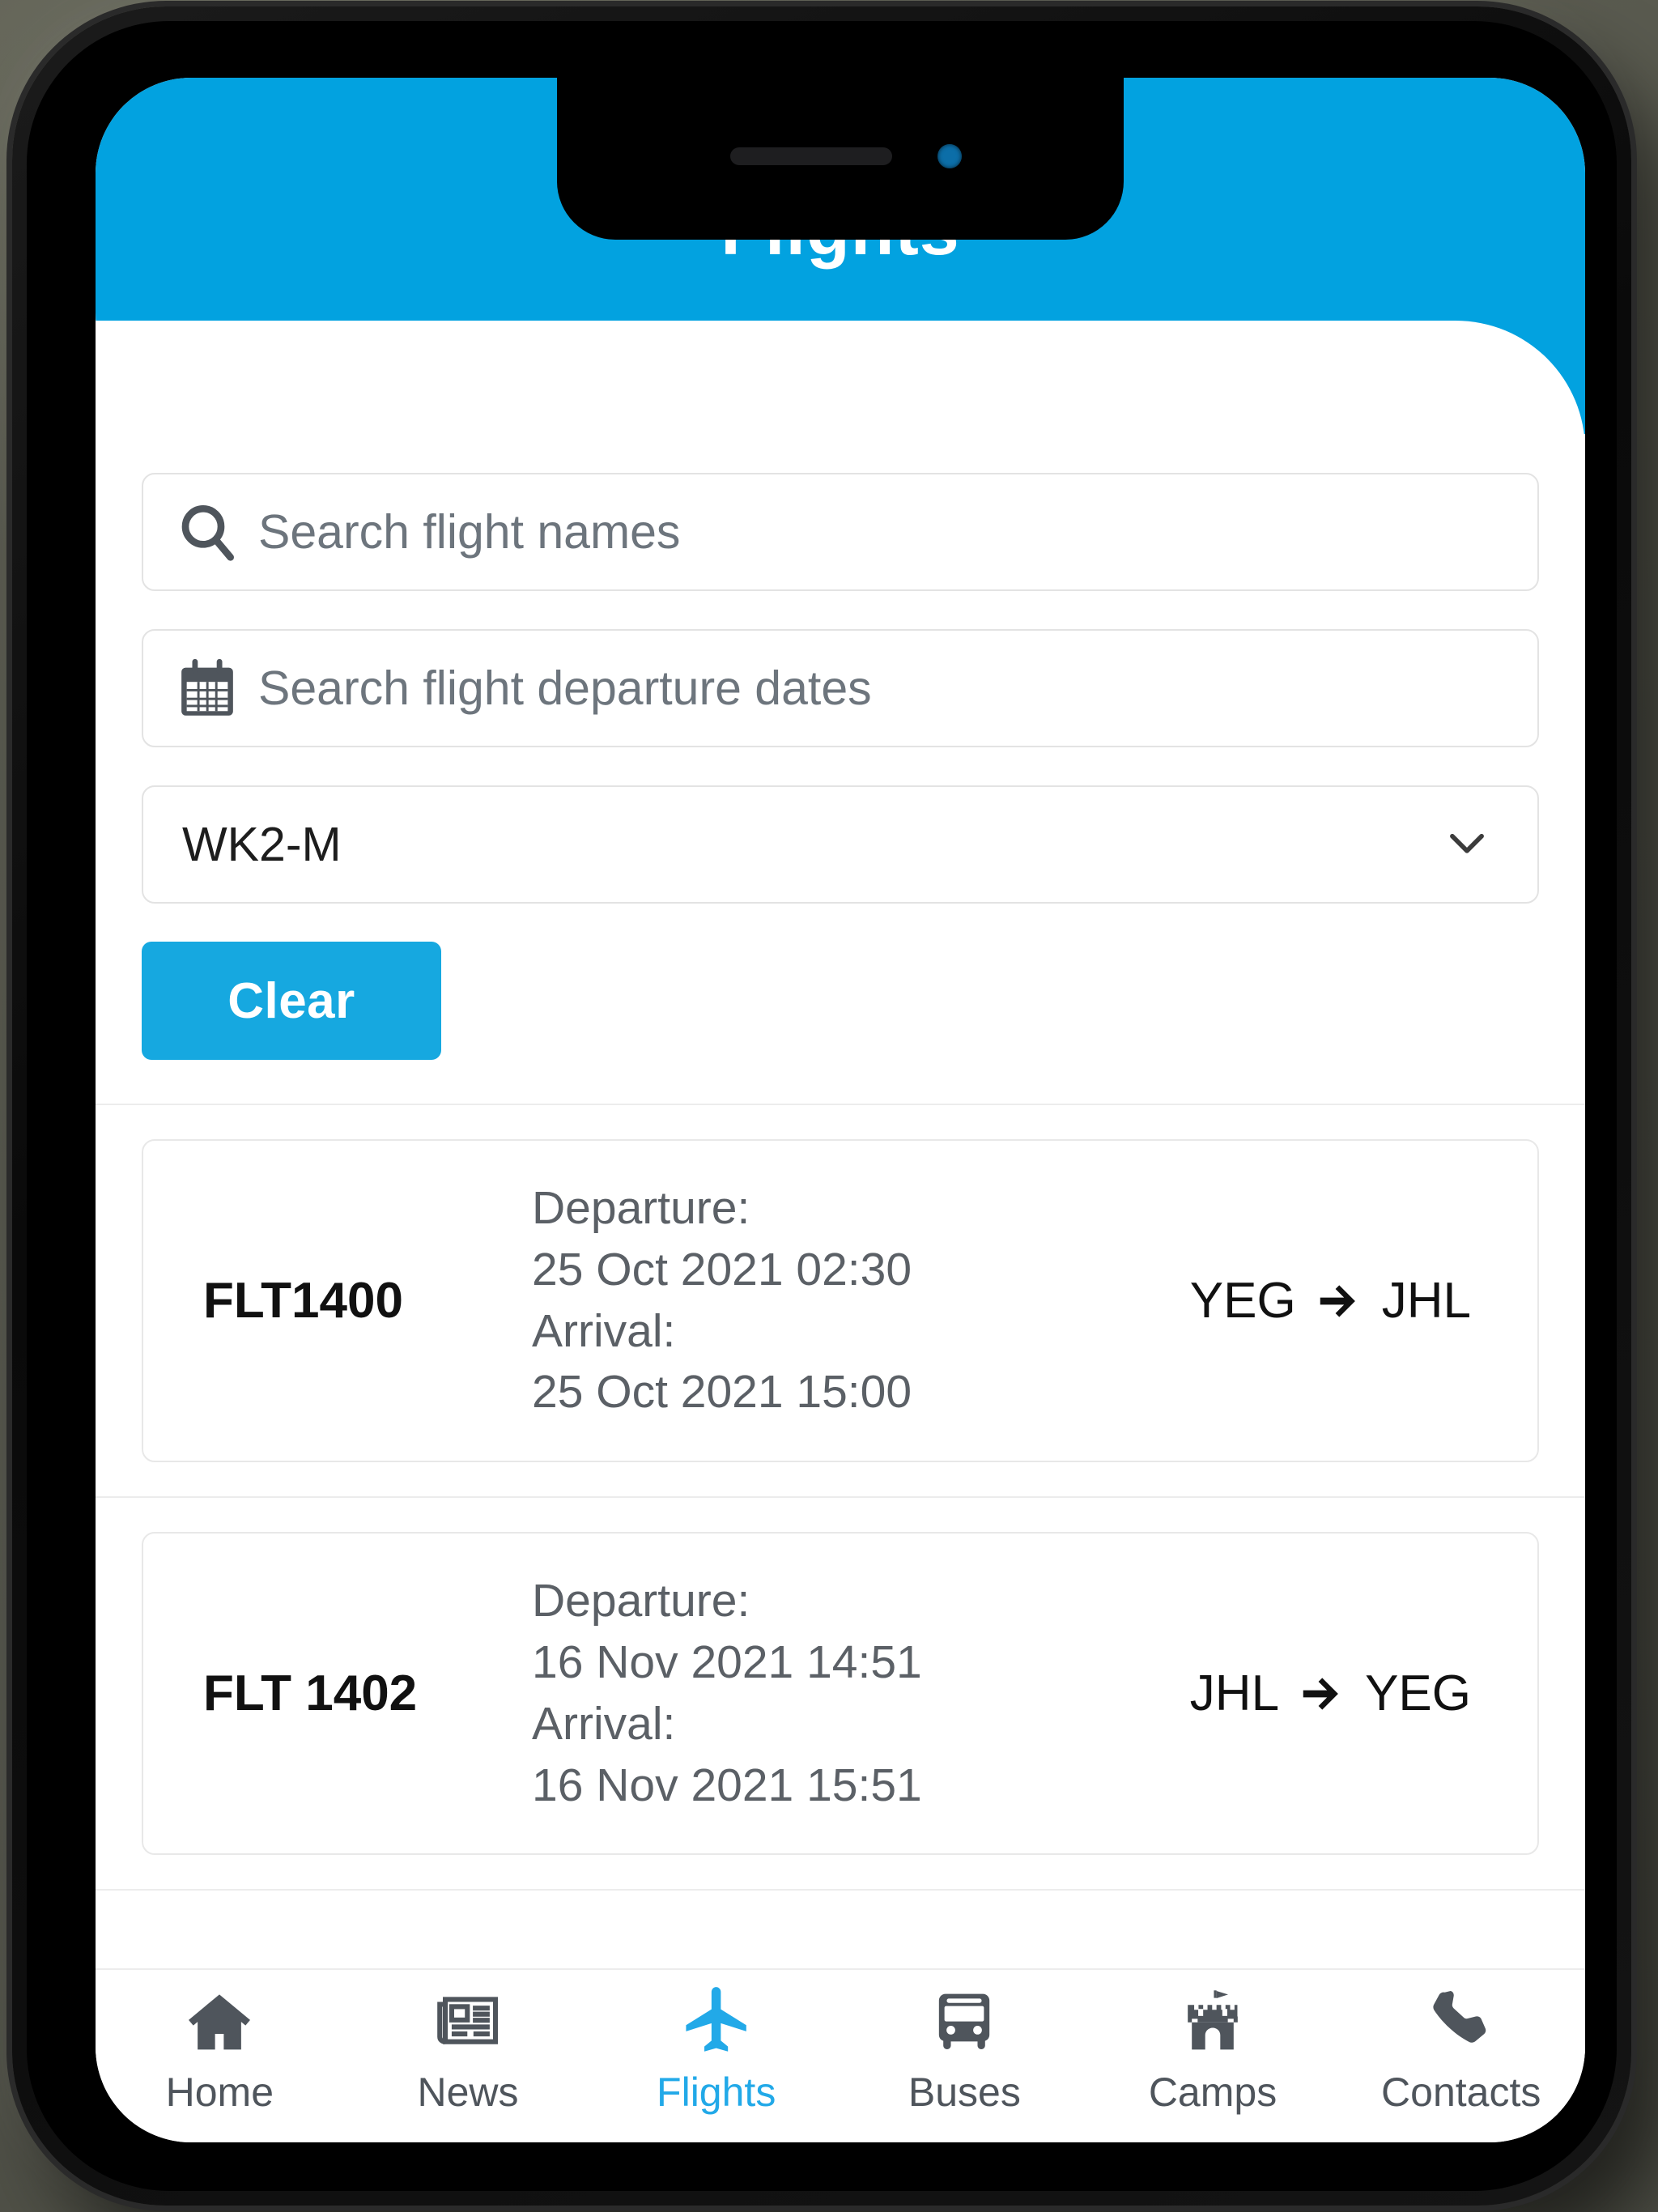 The width and height of the screenshot is (1658, 2212). Describe the element at coordinates (1426, 1301) in the screenshot. I see `route-destination: JHL` at that location.